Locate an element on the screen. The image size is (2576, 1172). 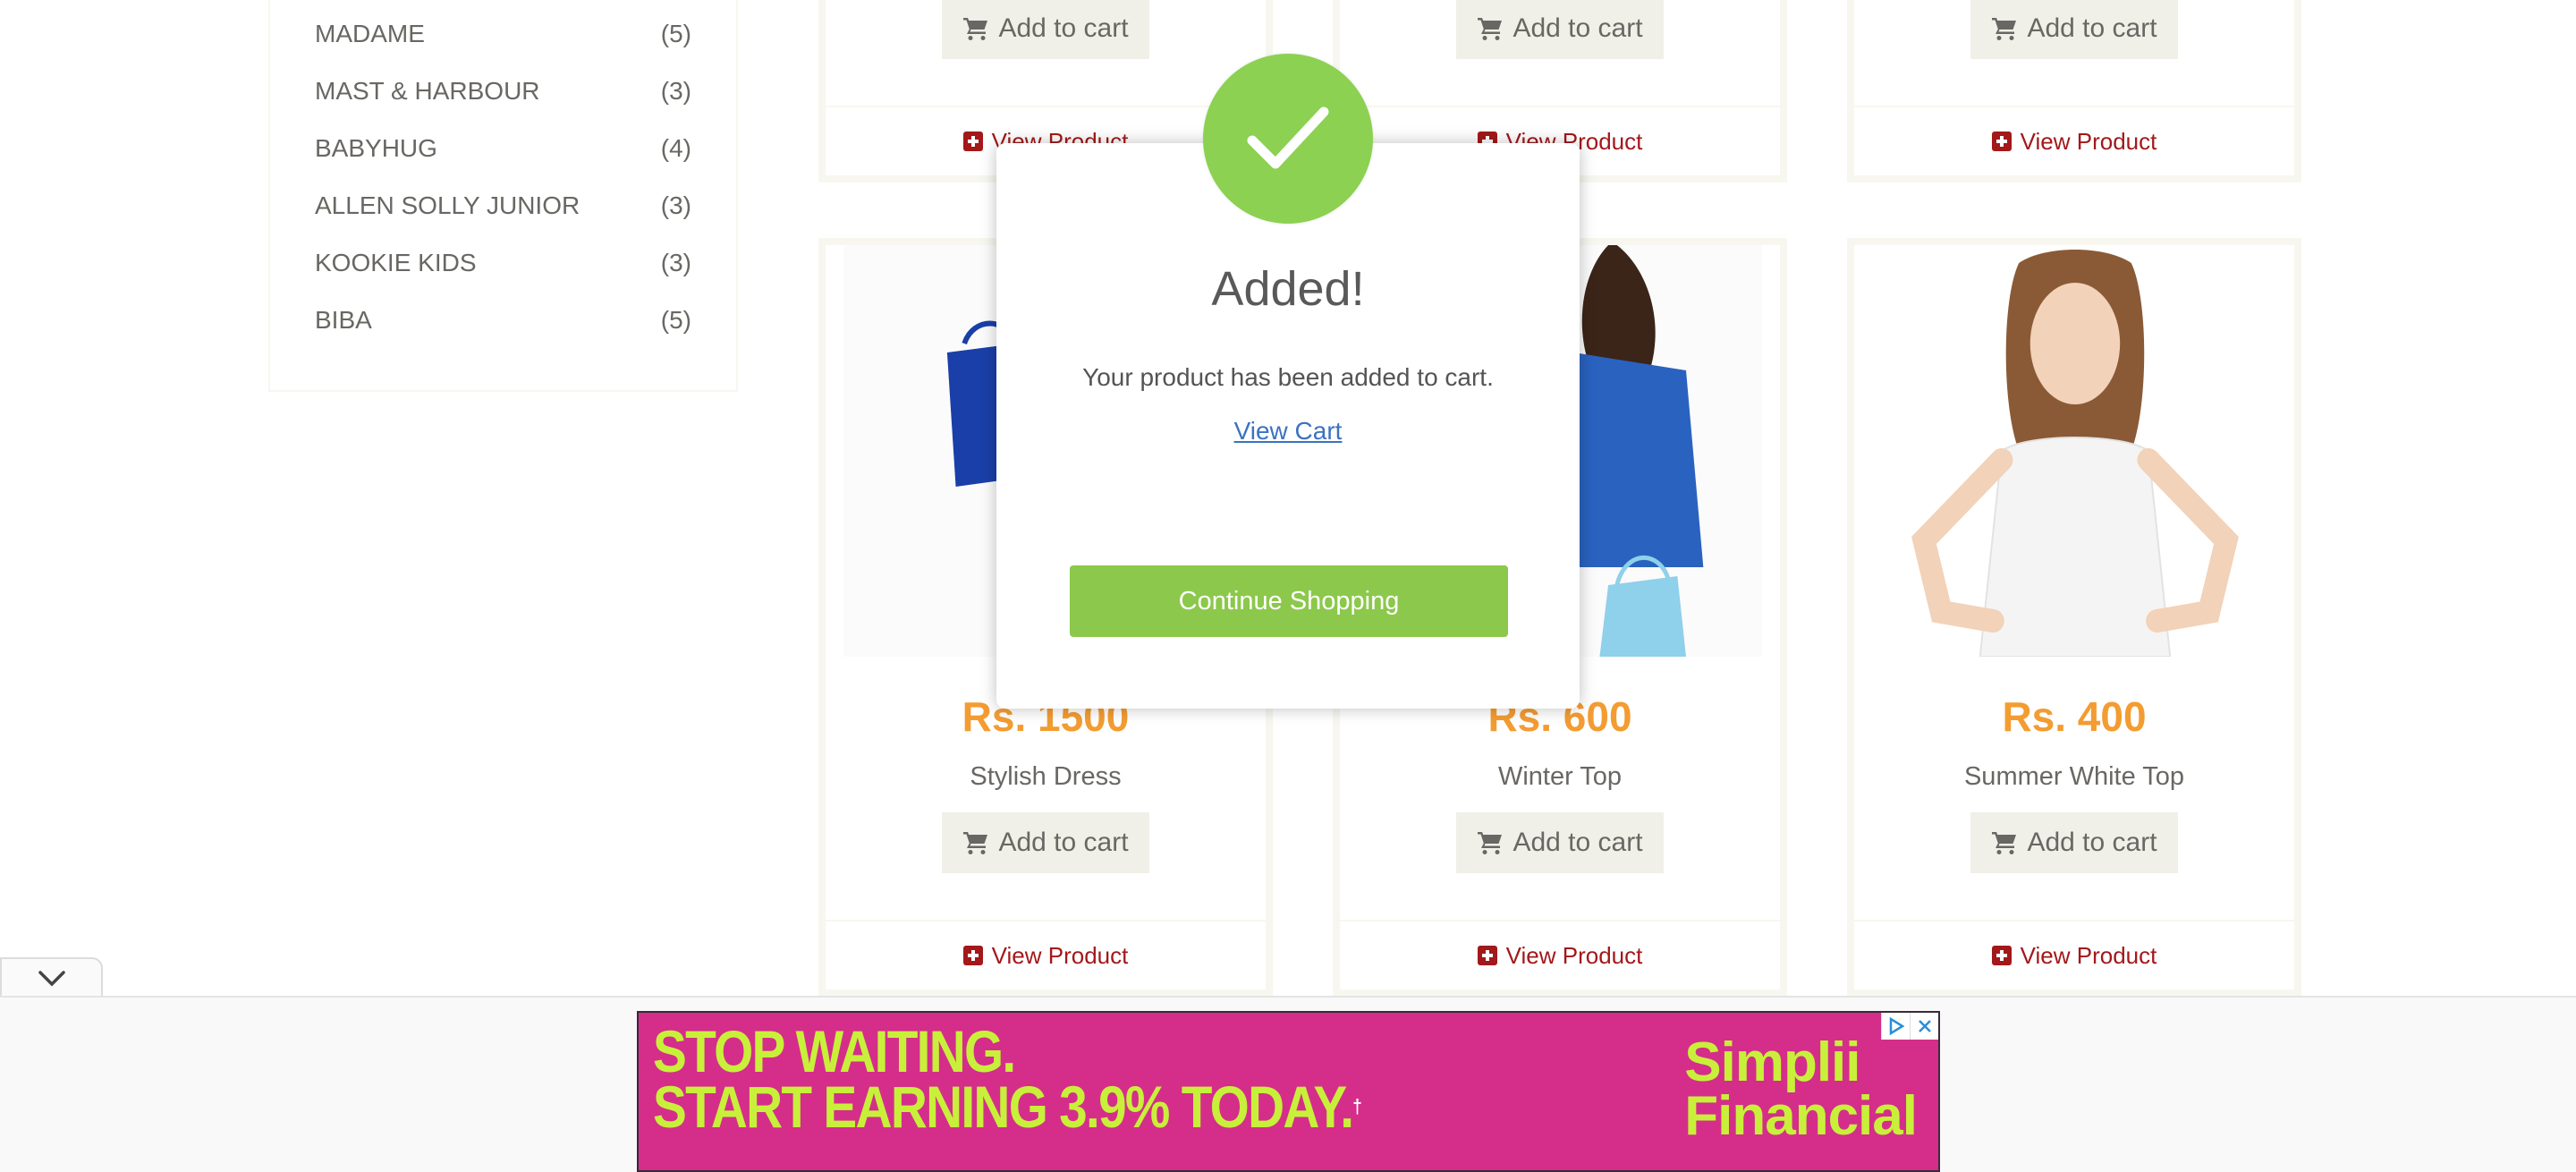
brand-name: ALLEN SOLLY JUNIOR is located at coordinates (447, 205).